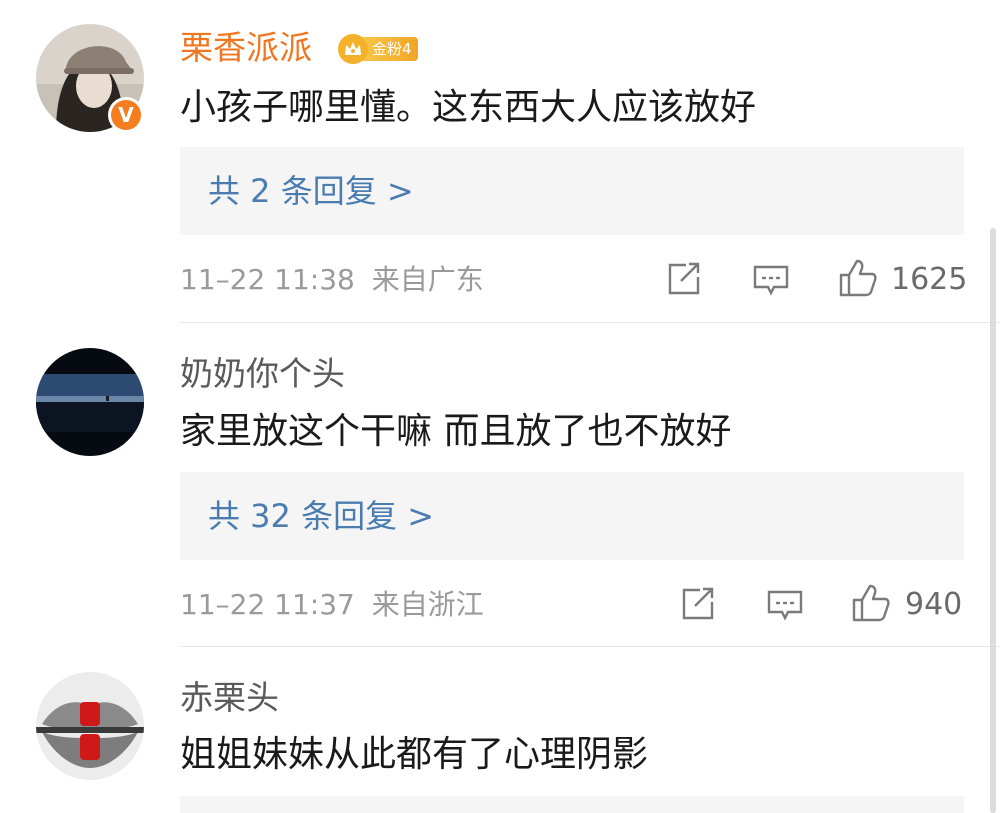  What do you see at coordinates (993, 520) in the screenshot?
I see `scrollbar` at bounding box center [993, 520].